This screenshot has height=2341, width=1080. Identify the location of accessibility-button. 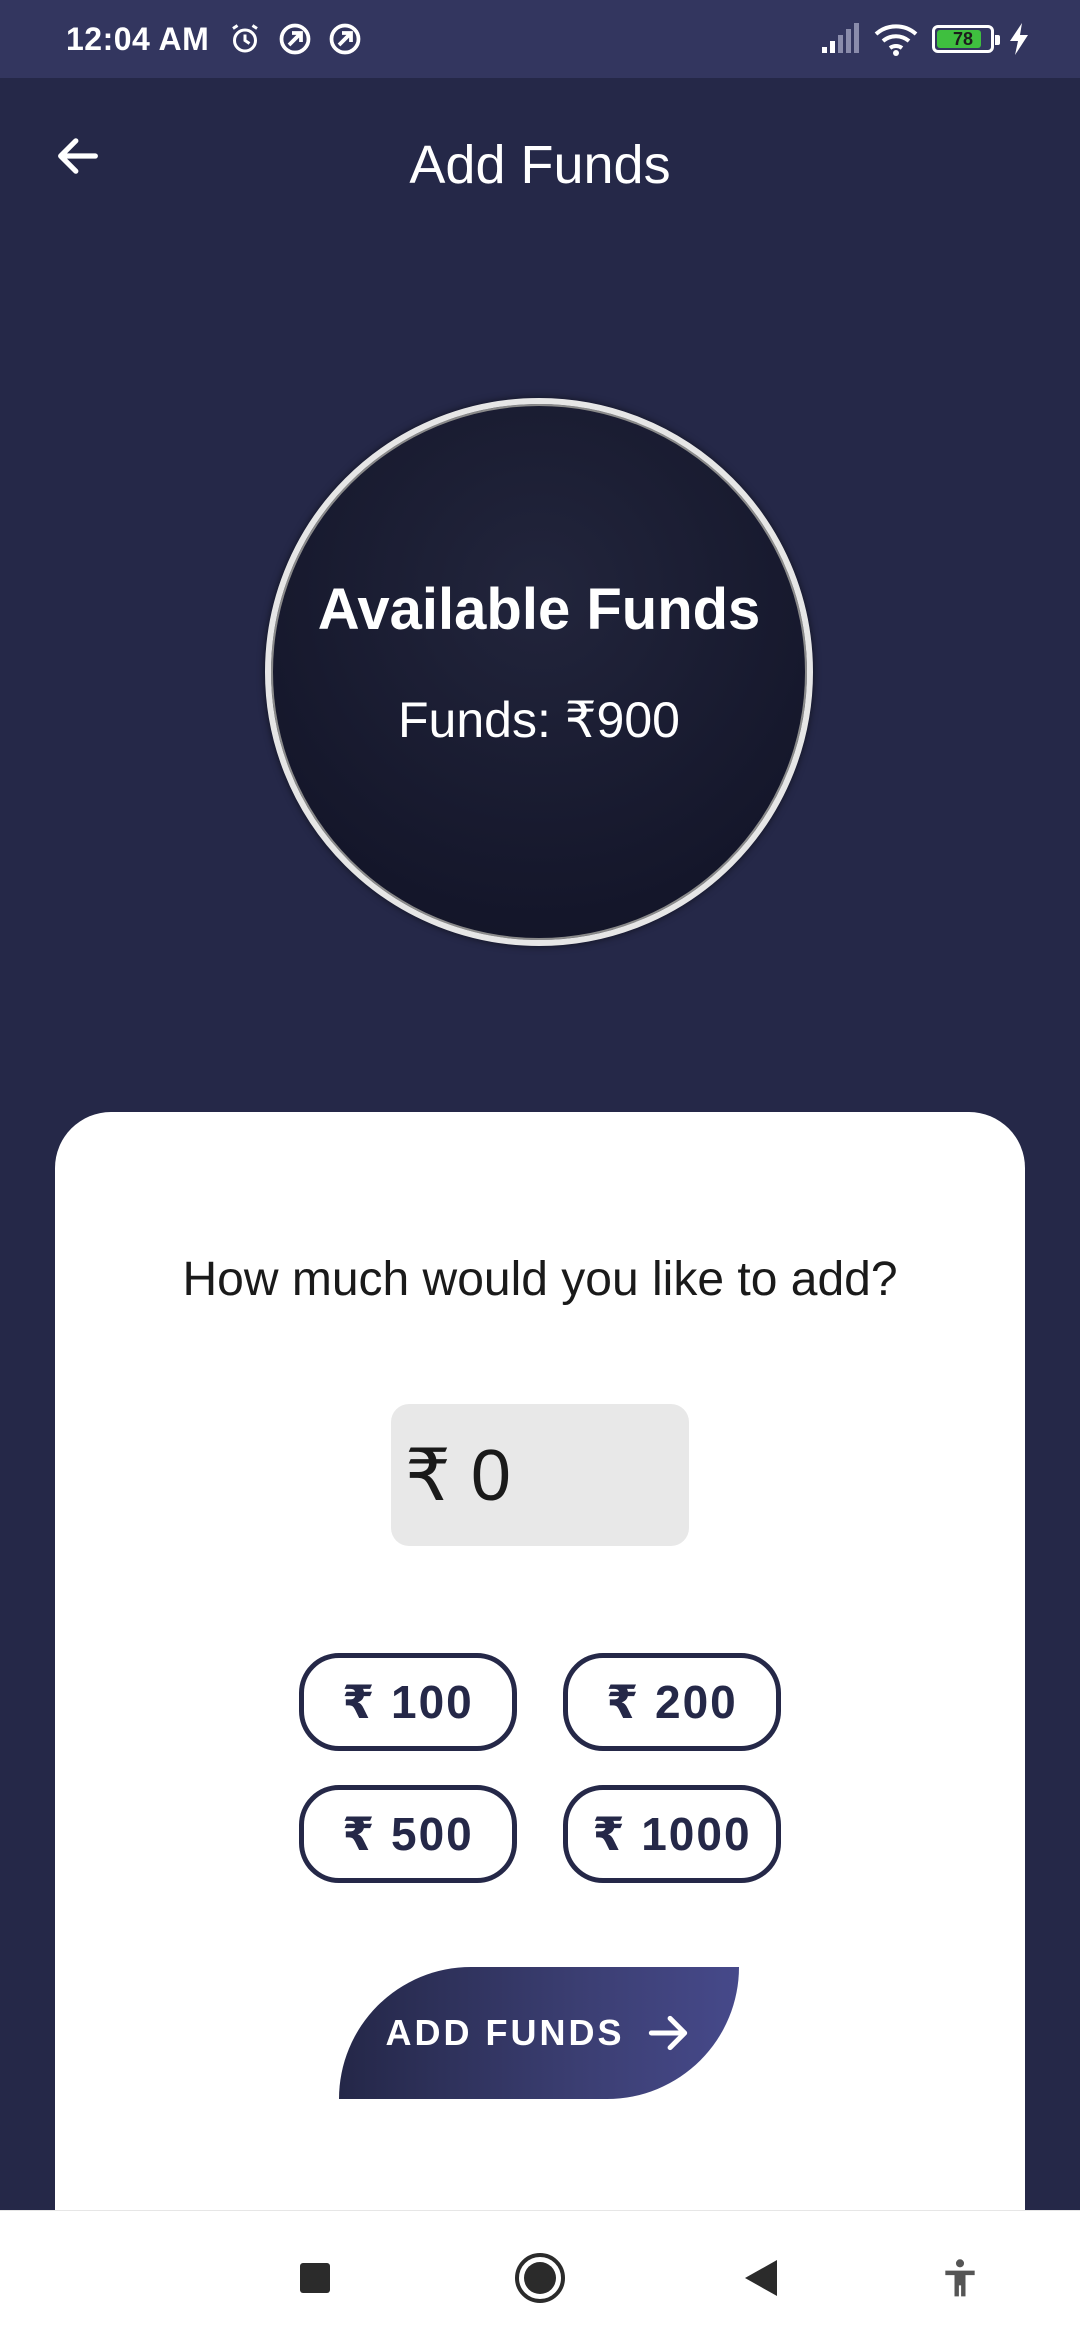
(960, 2278).